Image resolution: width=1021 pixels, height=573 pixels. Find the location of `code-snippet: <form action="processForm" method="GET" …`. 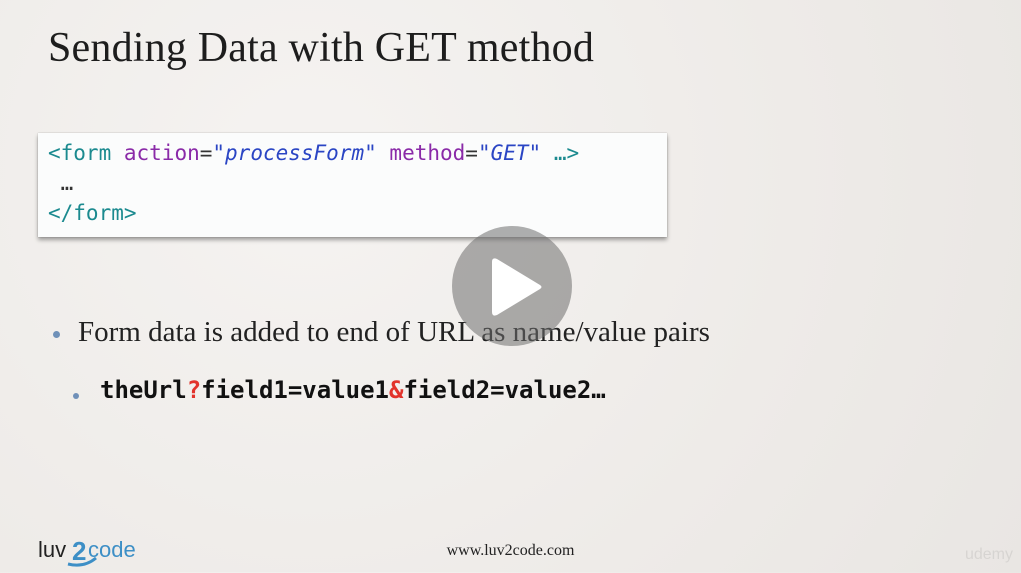

code-snippet: <form action="processForm" method="GET" … is located at coordinates (352, 185).